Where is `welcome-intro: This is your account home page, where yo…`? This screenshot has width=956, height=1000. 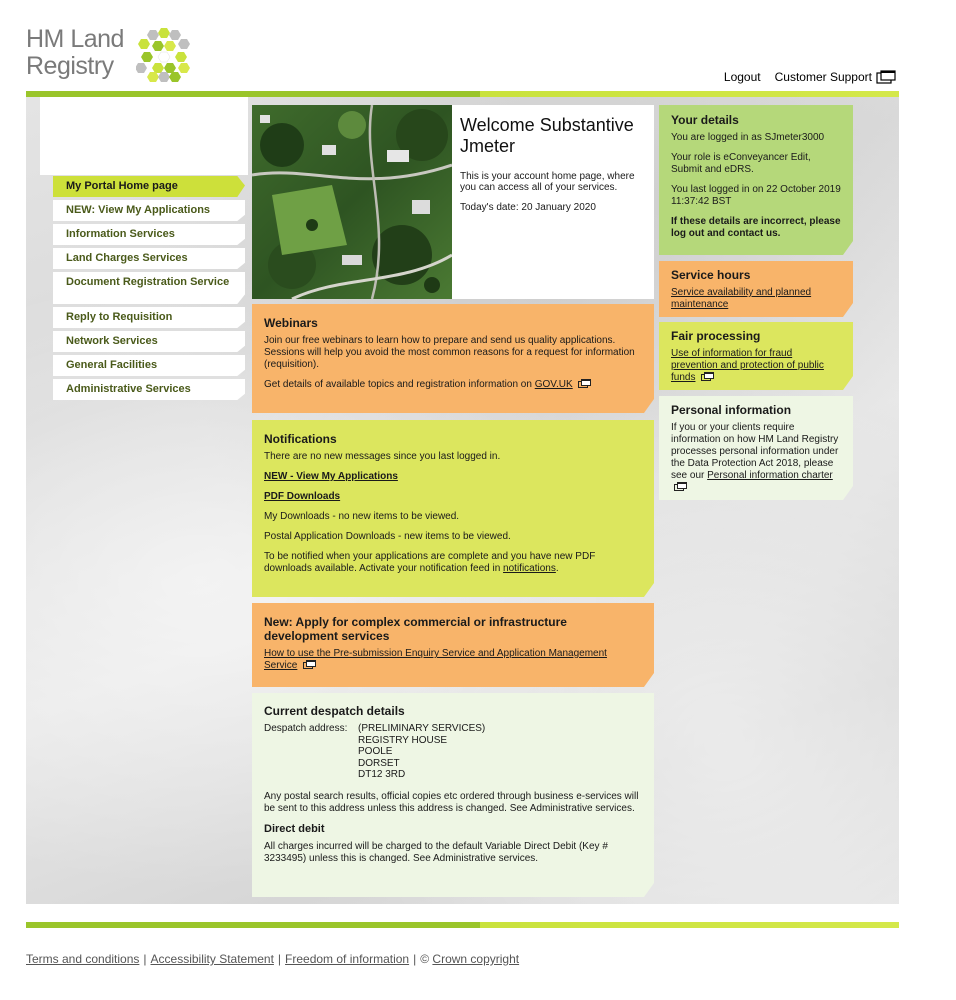
welcome-intro: This is your account home page, where yo… is located at coordinates (547, 182).